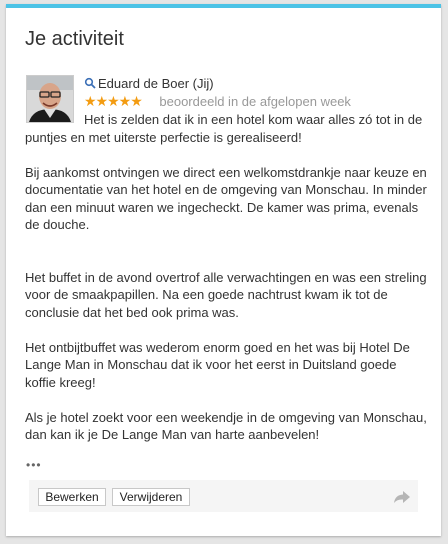  I want to click on card-title: Je activiteit, so click(74, 39).